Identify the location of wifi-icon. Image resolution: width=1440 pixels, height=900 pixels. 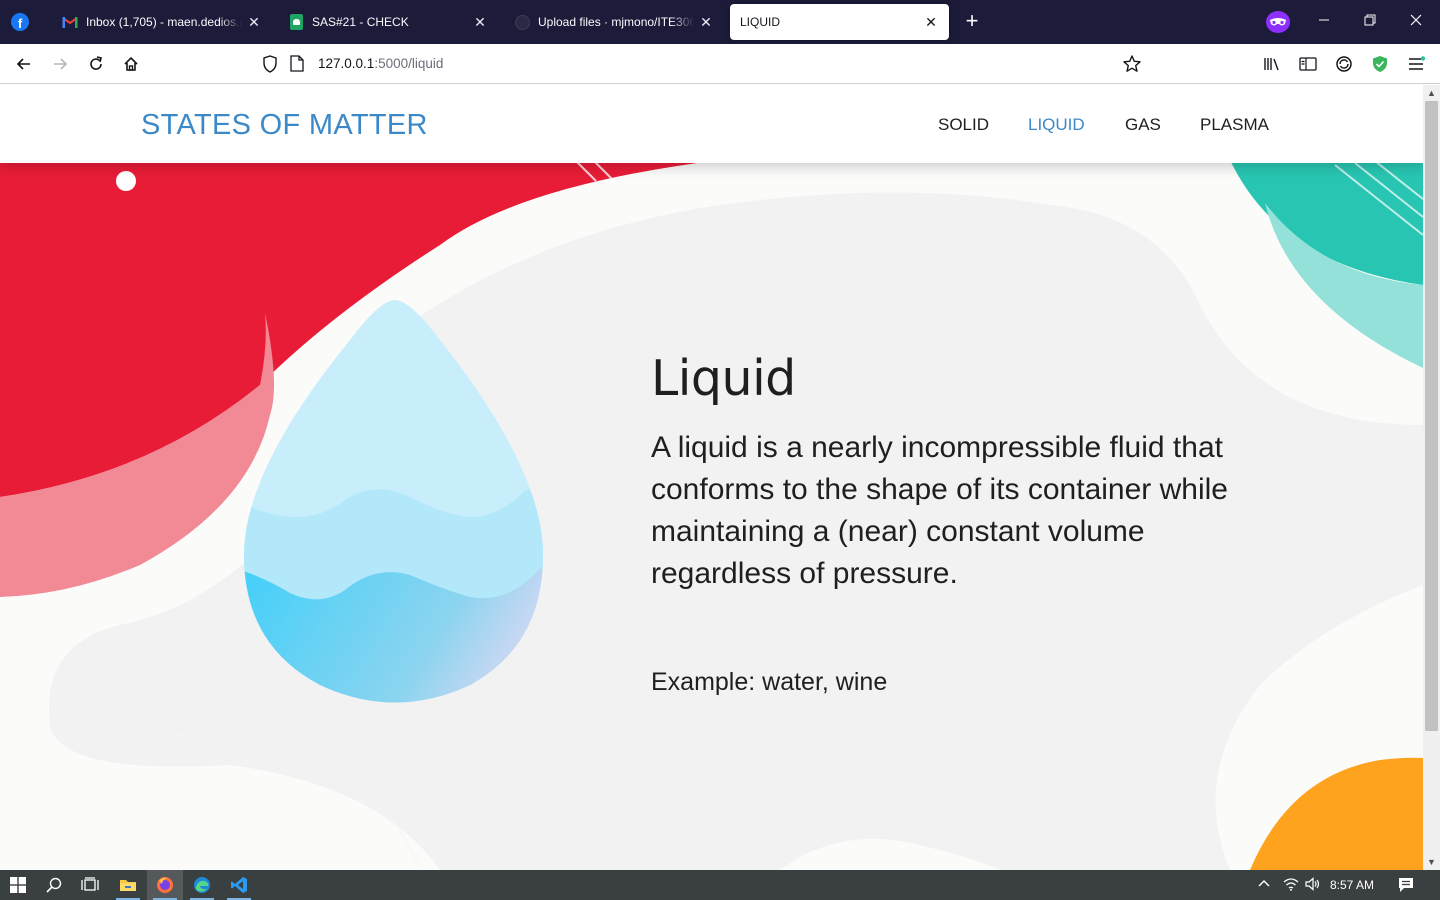
(1291, 884).